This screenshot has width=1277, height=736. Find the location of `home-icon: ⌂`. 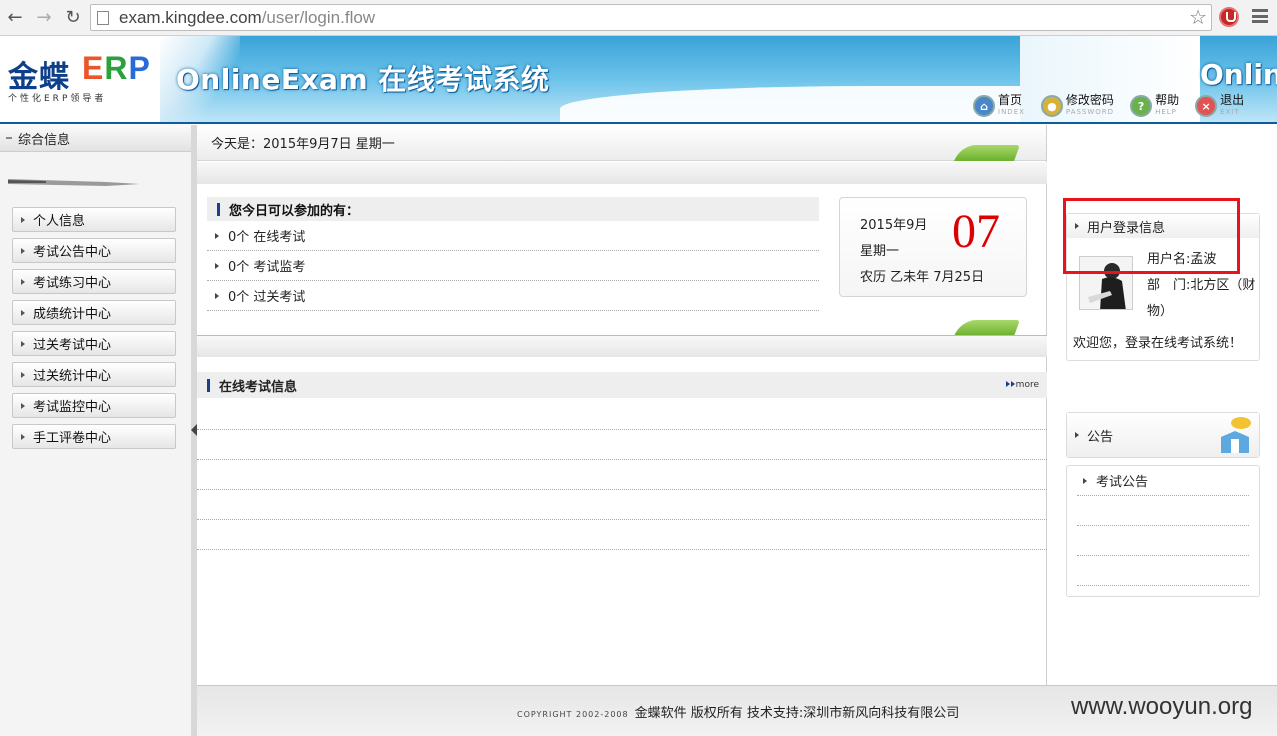

home-icon: ⌂ is located at coordinates (984, 106).